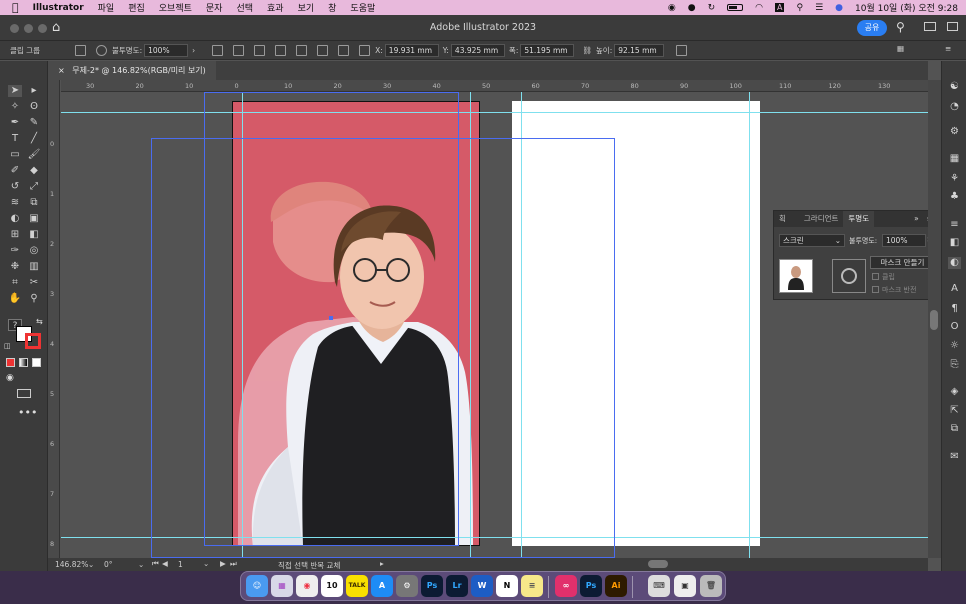 The image size is (966, 604). I want to click on photoshop-icon: Ps, so click(432, 586).